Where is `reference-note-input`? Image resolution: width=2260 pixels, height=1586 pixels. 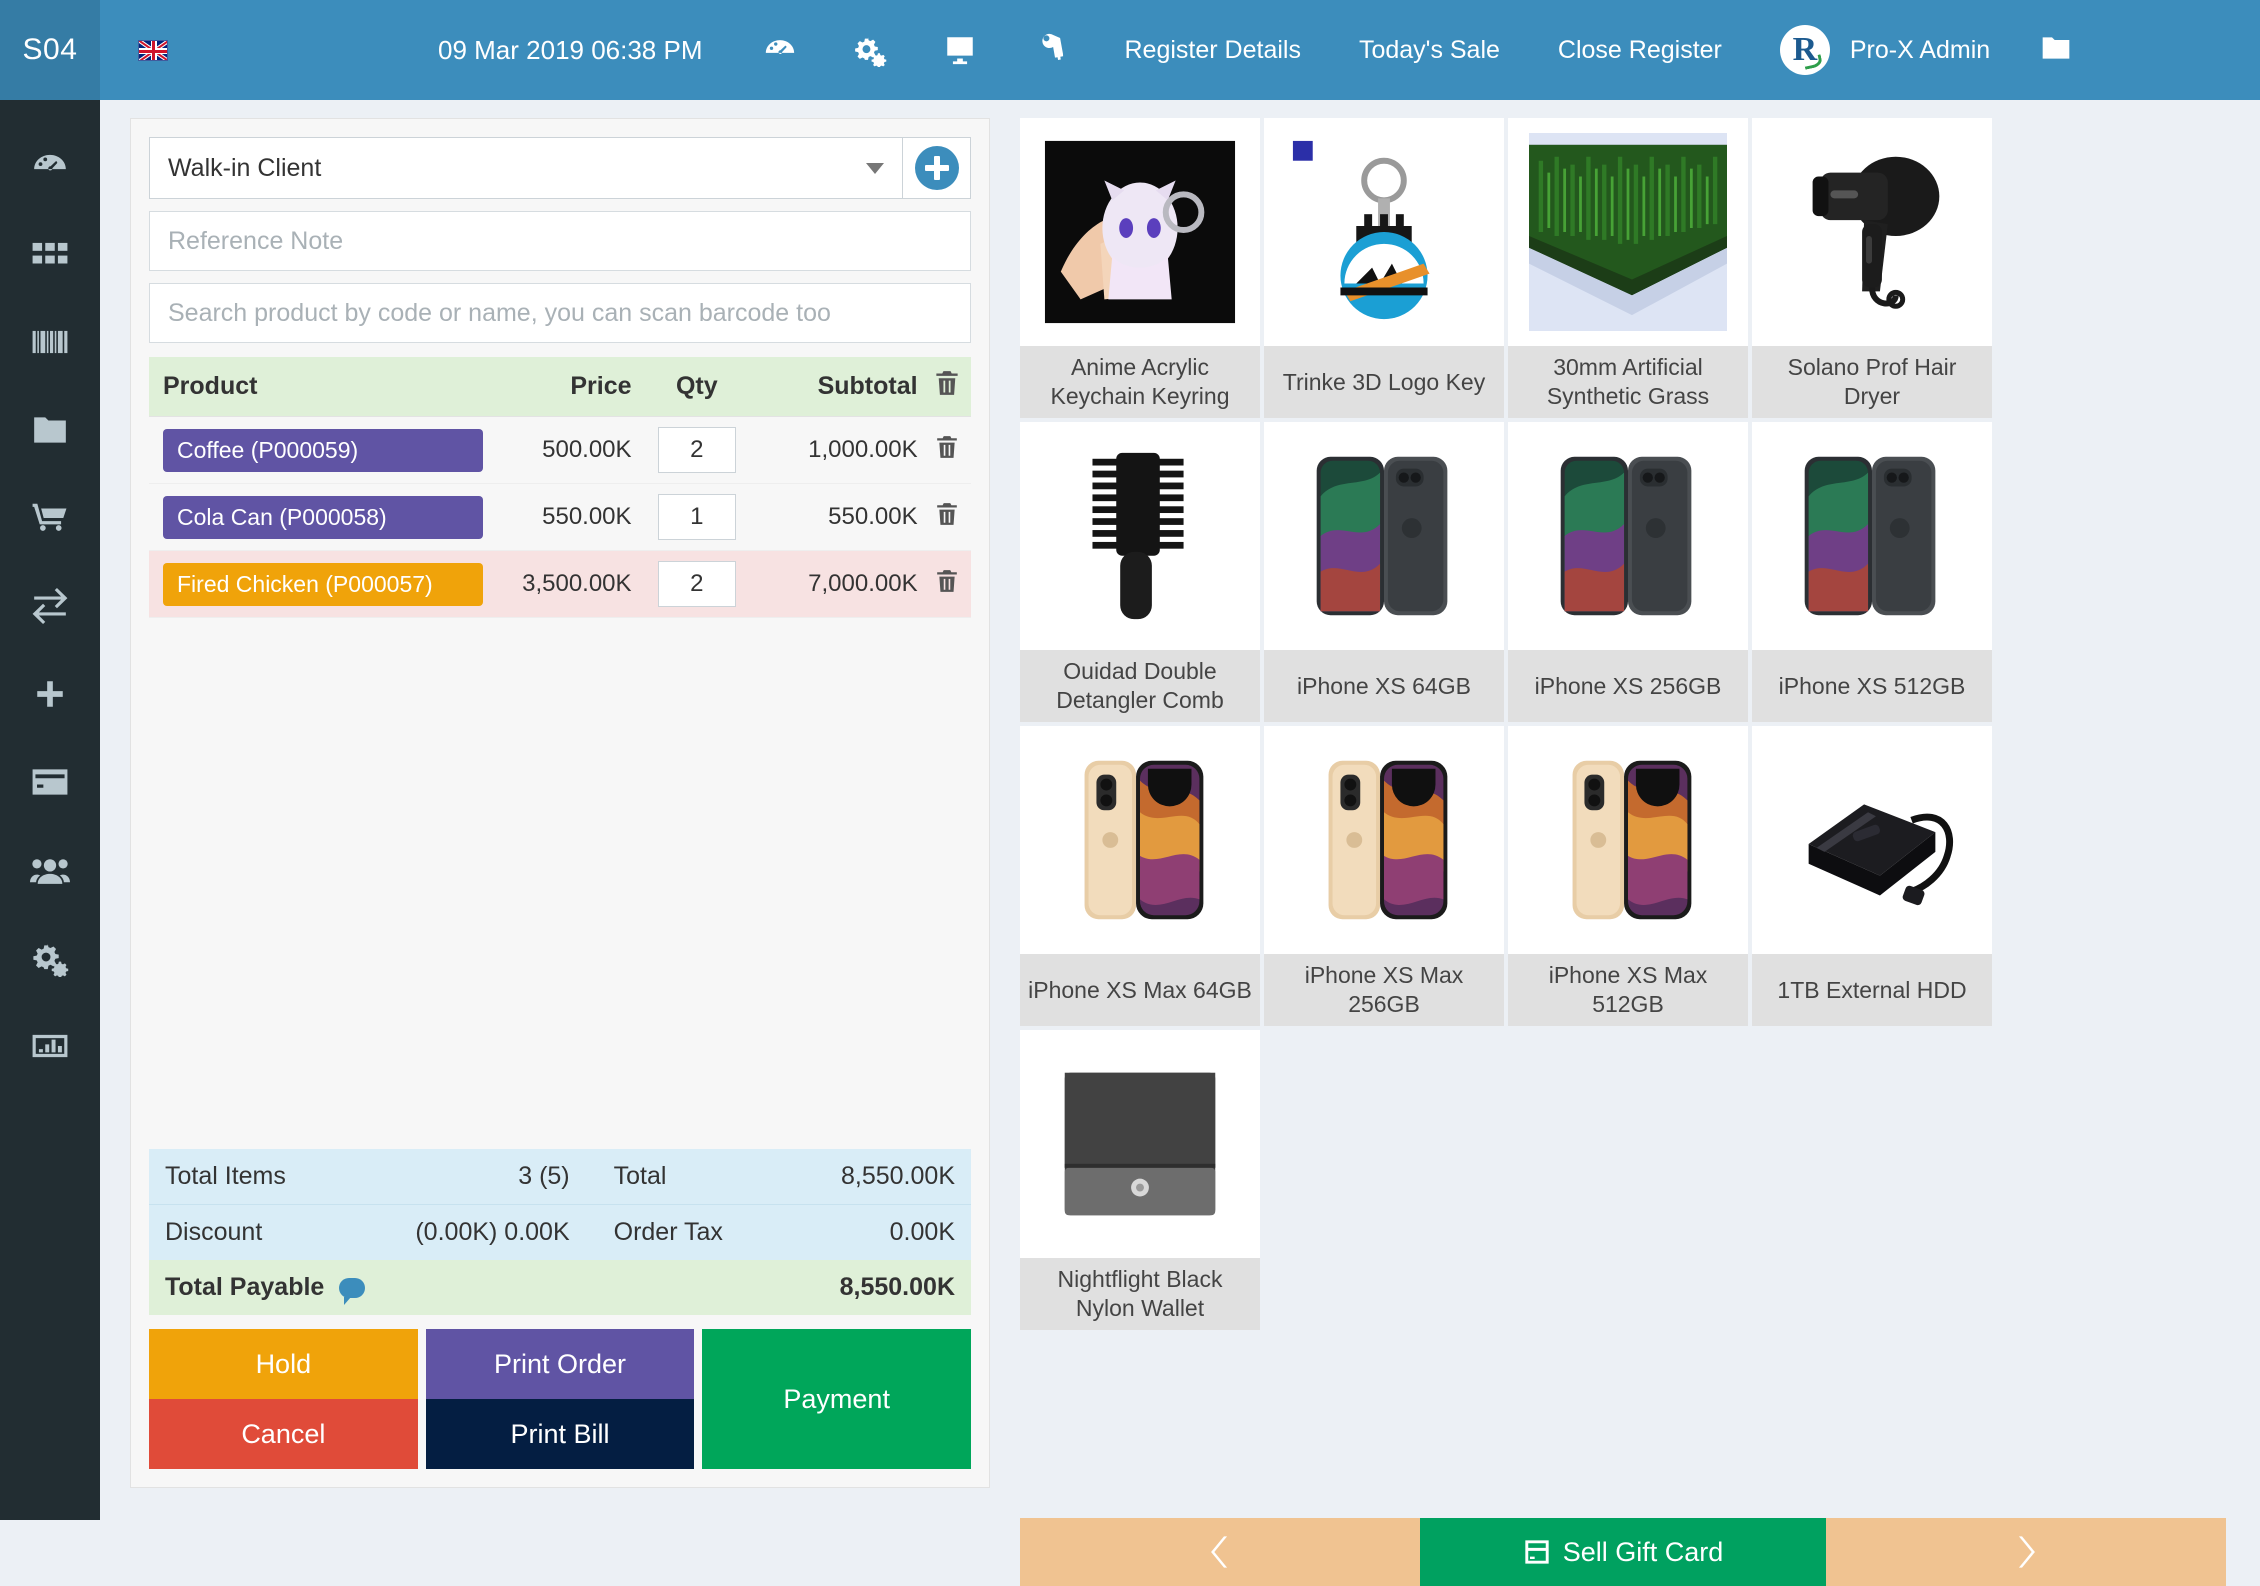 reference-note-input is located at coordinates (560, 241).